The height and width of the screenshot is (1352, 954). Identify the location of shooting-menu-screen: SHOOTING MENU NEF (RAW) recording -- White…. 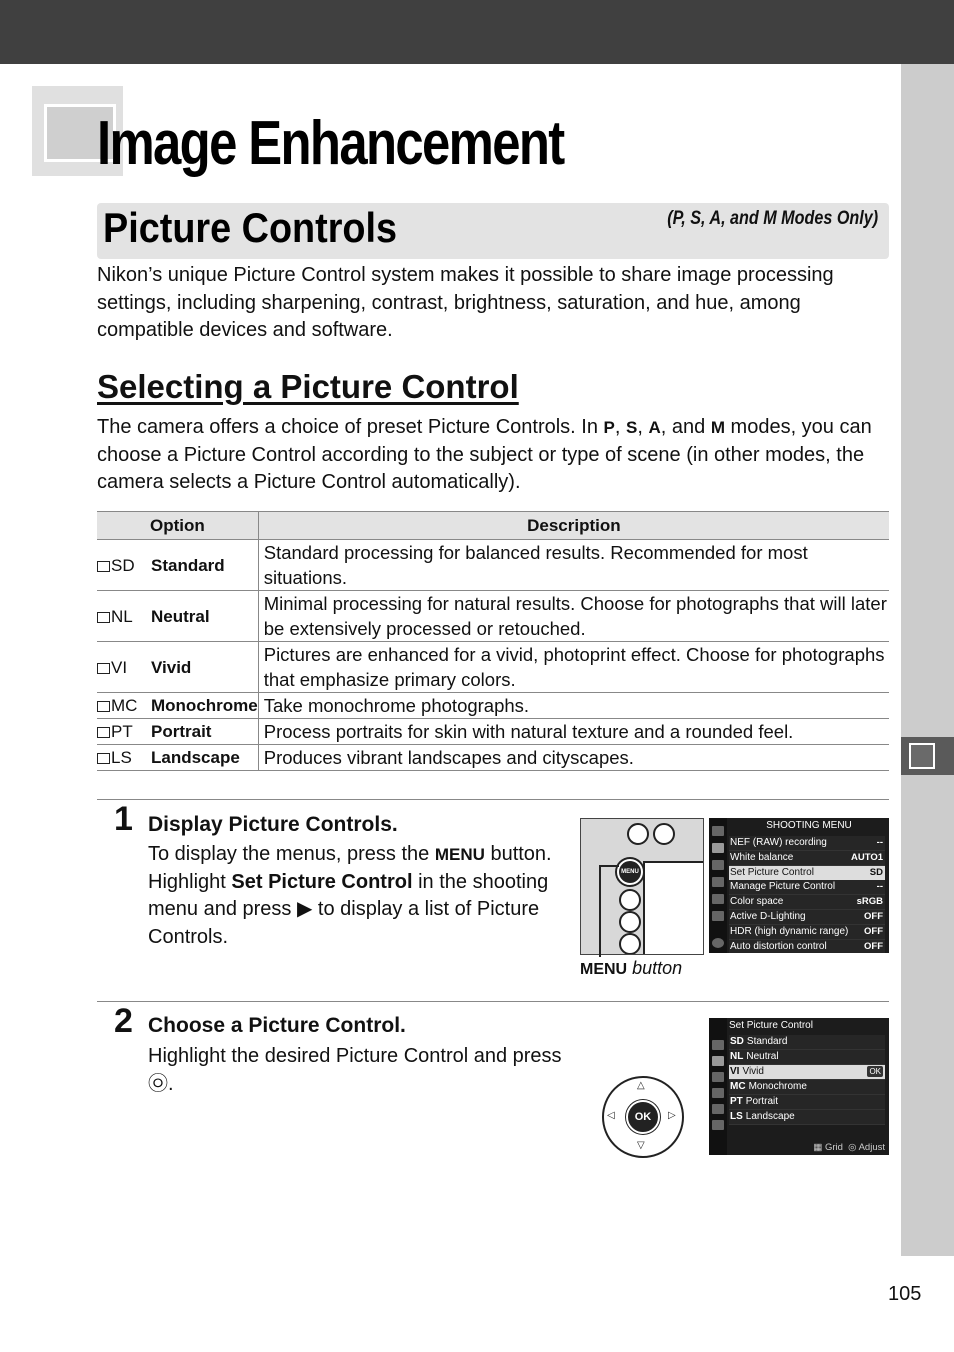
(799, 885).